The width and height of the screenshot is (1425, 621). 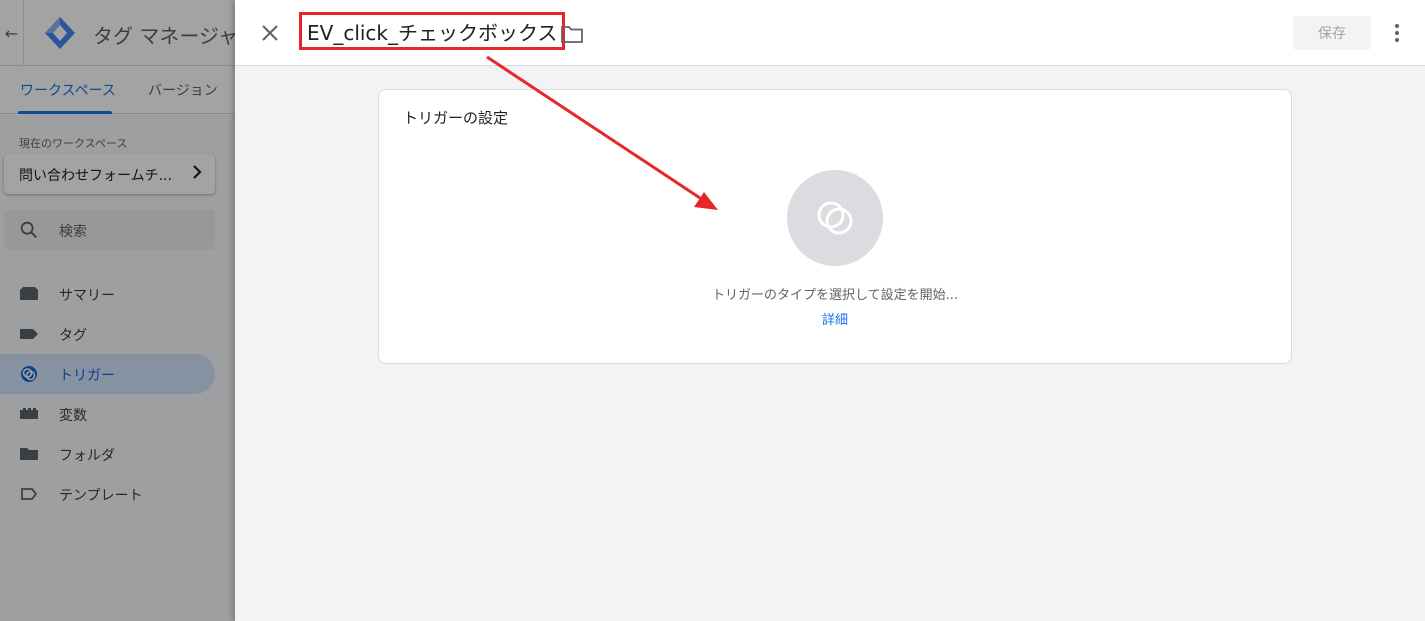 I want to click on trigger-name-field: EV_click_チェックボックス, so click(x=432, y=31).